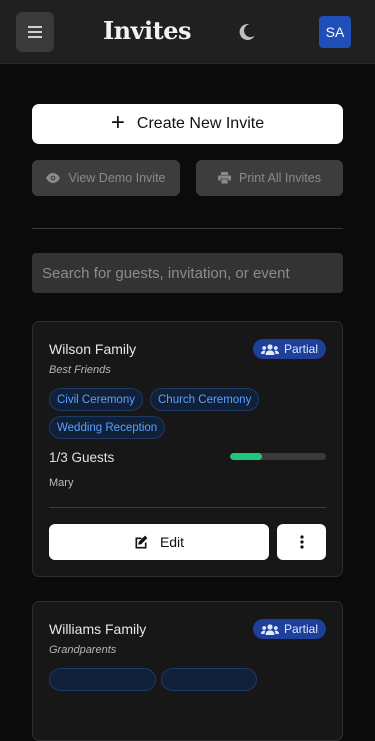  What do you see at coordinates (117, 122) in the screenshot?
I see `plus-icon: +` at bounding box center [117, 122].